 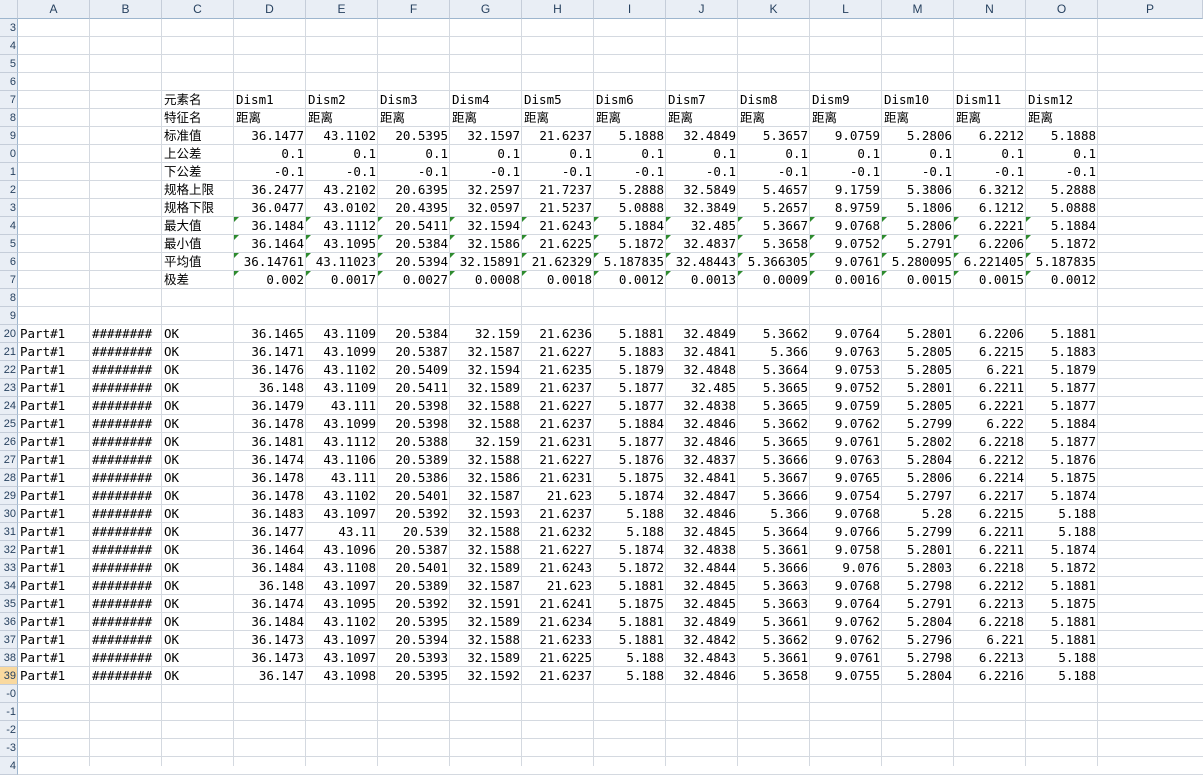 I want to click on header-value-cell: 距离, so click(x=918, y=118).